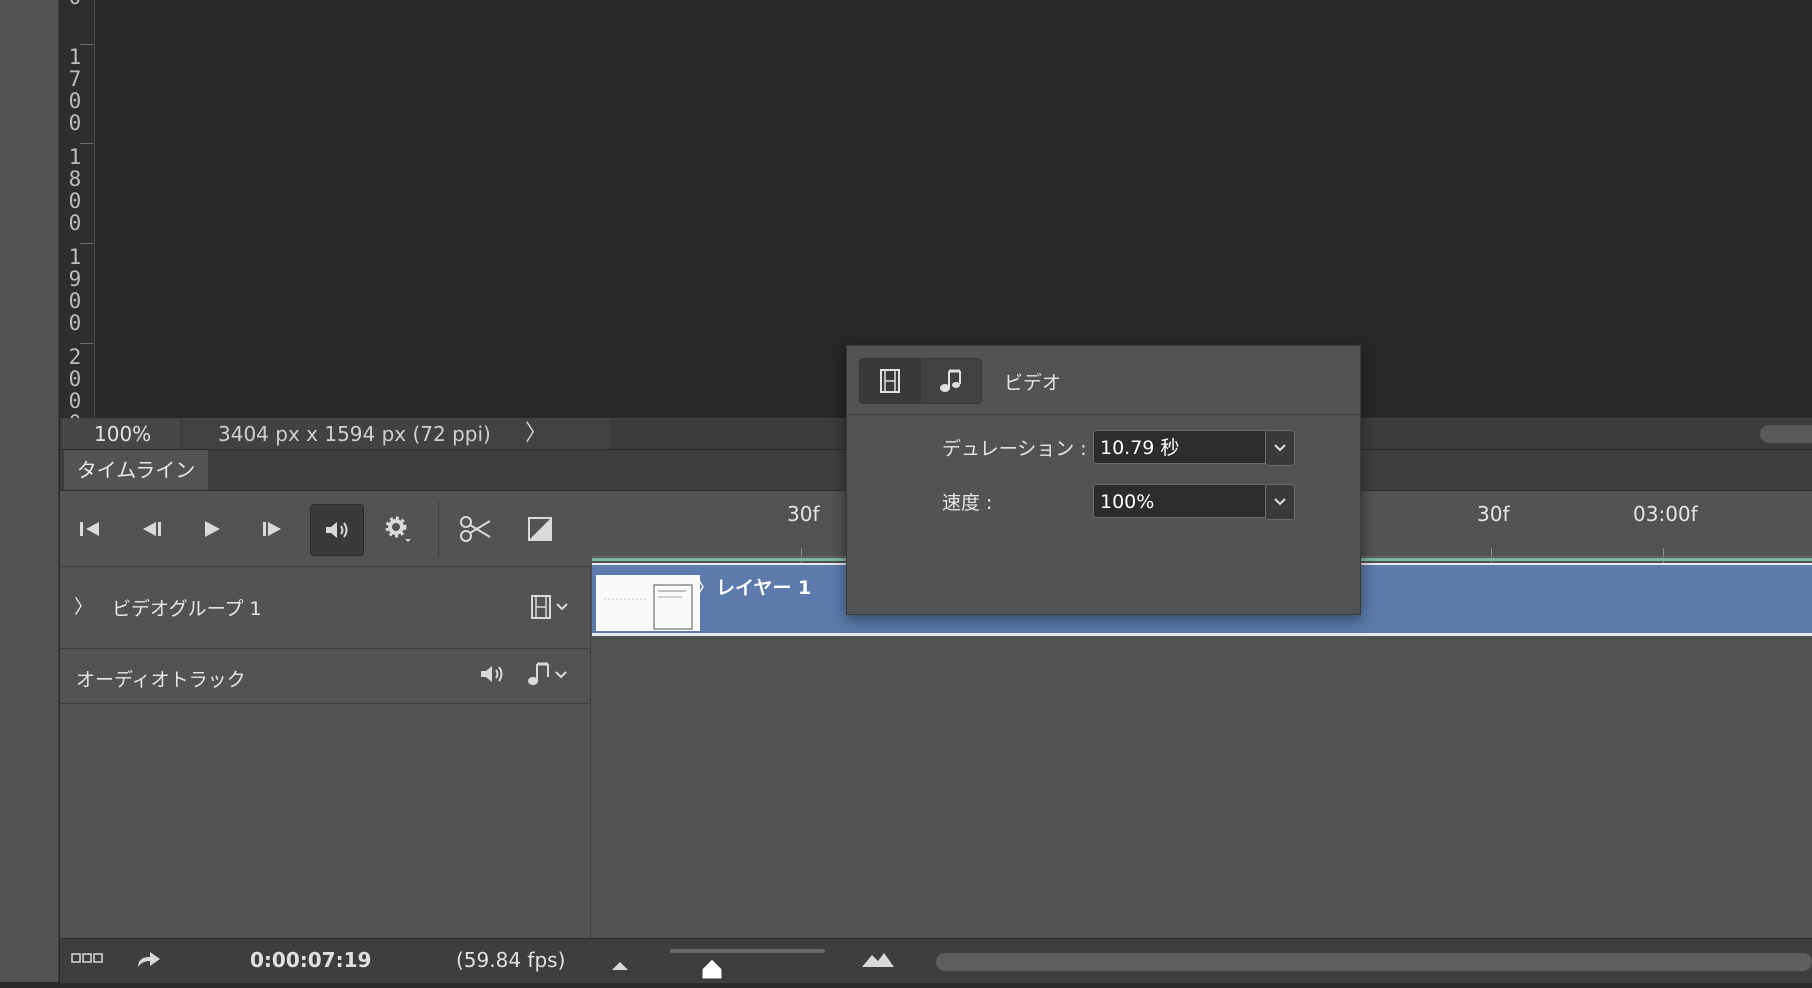 Image resolution: width=1812 pixels, height=988 pixels. I want to click on play-button, so click(212, 529).